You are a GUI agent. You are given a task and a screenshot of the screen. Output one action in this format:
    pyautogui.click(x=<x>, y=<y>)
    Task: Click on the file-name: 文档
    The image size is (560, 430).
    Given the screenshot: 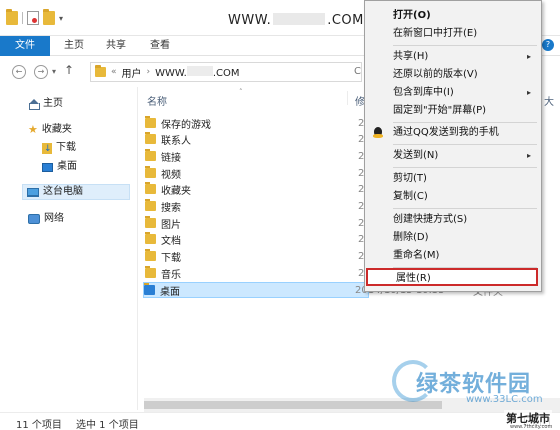 What is the action you would take?
    pyautogui.click(x=171, y=241)
    